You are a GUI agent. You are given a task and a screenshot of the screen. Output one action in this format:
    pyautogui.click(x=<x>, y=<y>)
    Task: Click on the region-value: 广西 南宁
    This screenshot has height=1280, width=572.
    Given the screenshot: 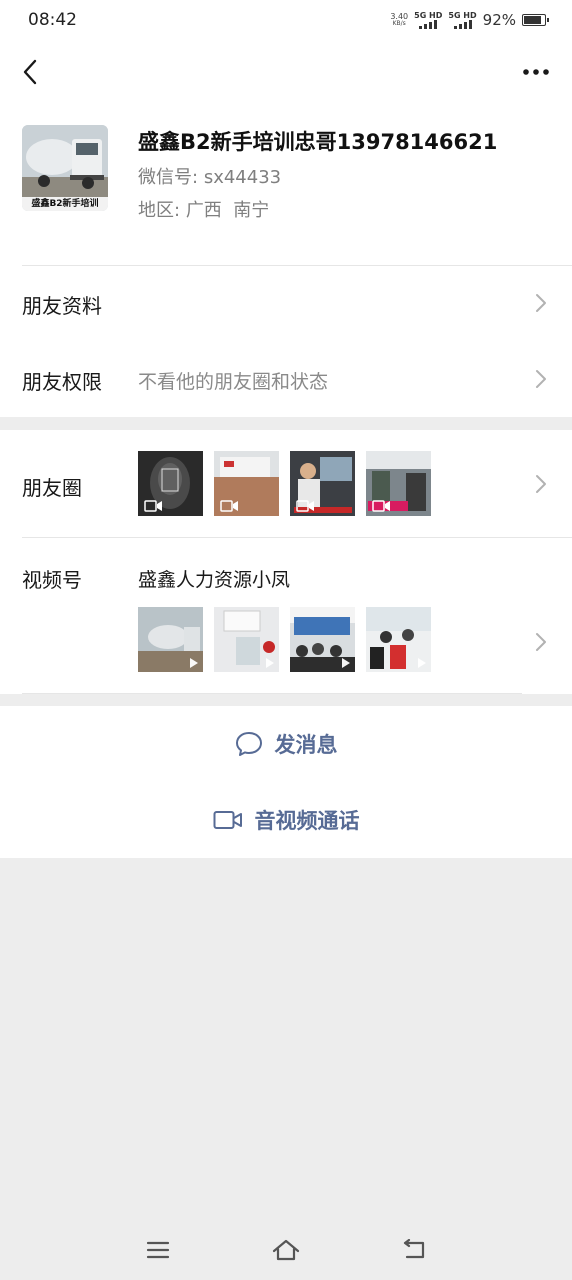 What is the action you would take?
    pyautogui.click(x=227, y=210)
    